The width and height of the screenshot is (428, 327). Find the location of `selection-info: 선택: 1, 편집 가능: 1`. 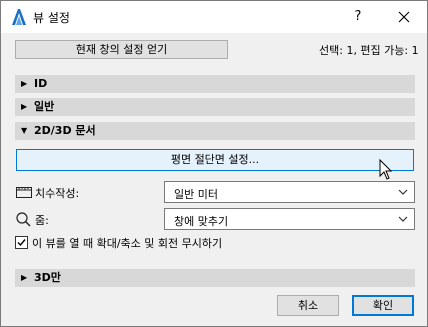

selection-info: 선택: 1, 편집 가능: 1 is located at coordinates (369, 50).